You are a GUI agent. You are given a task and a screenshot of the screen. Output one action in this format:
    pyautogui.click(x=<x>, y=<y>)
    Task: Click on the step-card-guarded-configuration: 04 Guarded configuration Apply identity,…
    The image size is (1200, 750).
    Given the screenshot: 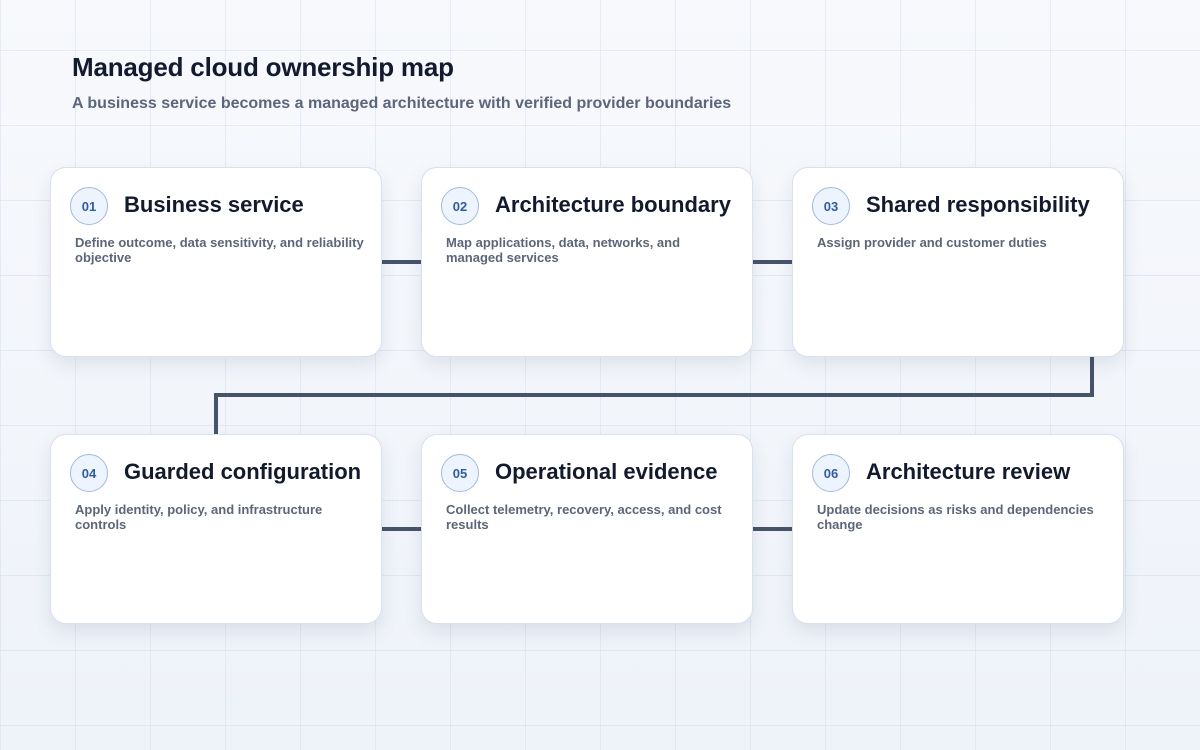 What is the action you would take?
    pyautogui.click(x=216, y=529)
    